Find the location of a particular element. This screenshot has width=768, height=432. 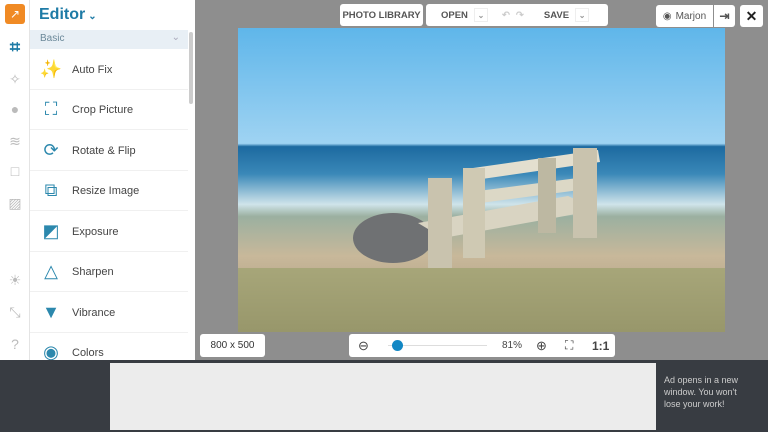

zoom-out-icon: ⊖ is located at coordinates (363, 346).